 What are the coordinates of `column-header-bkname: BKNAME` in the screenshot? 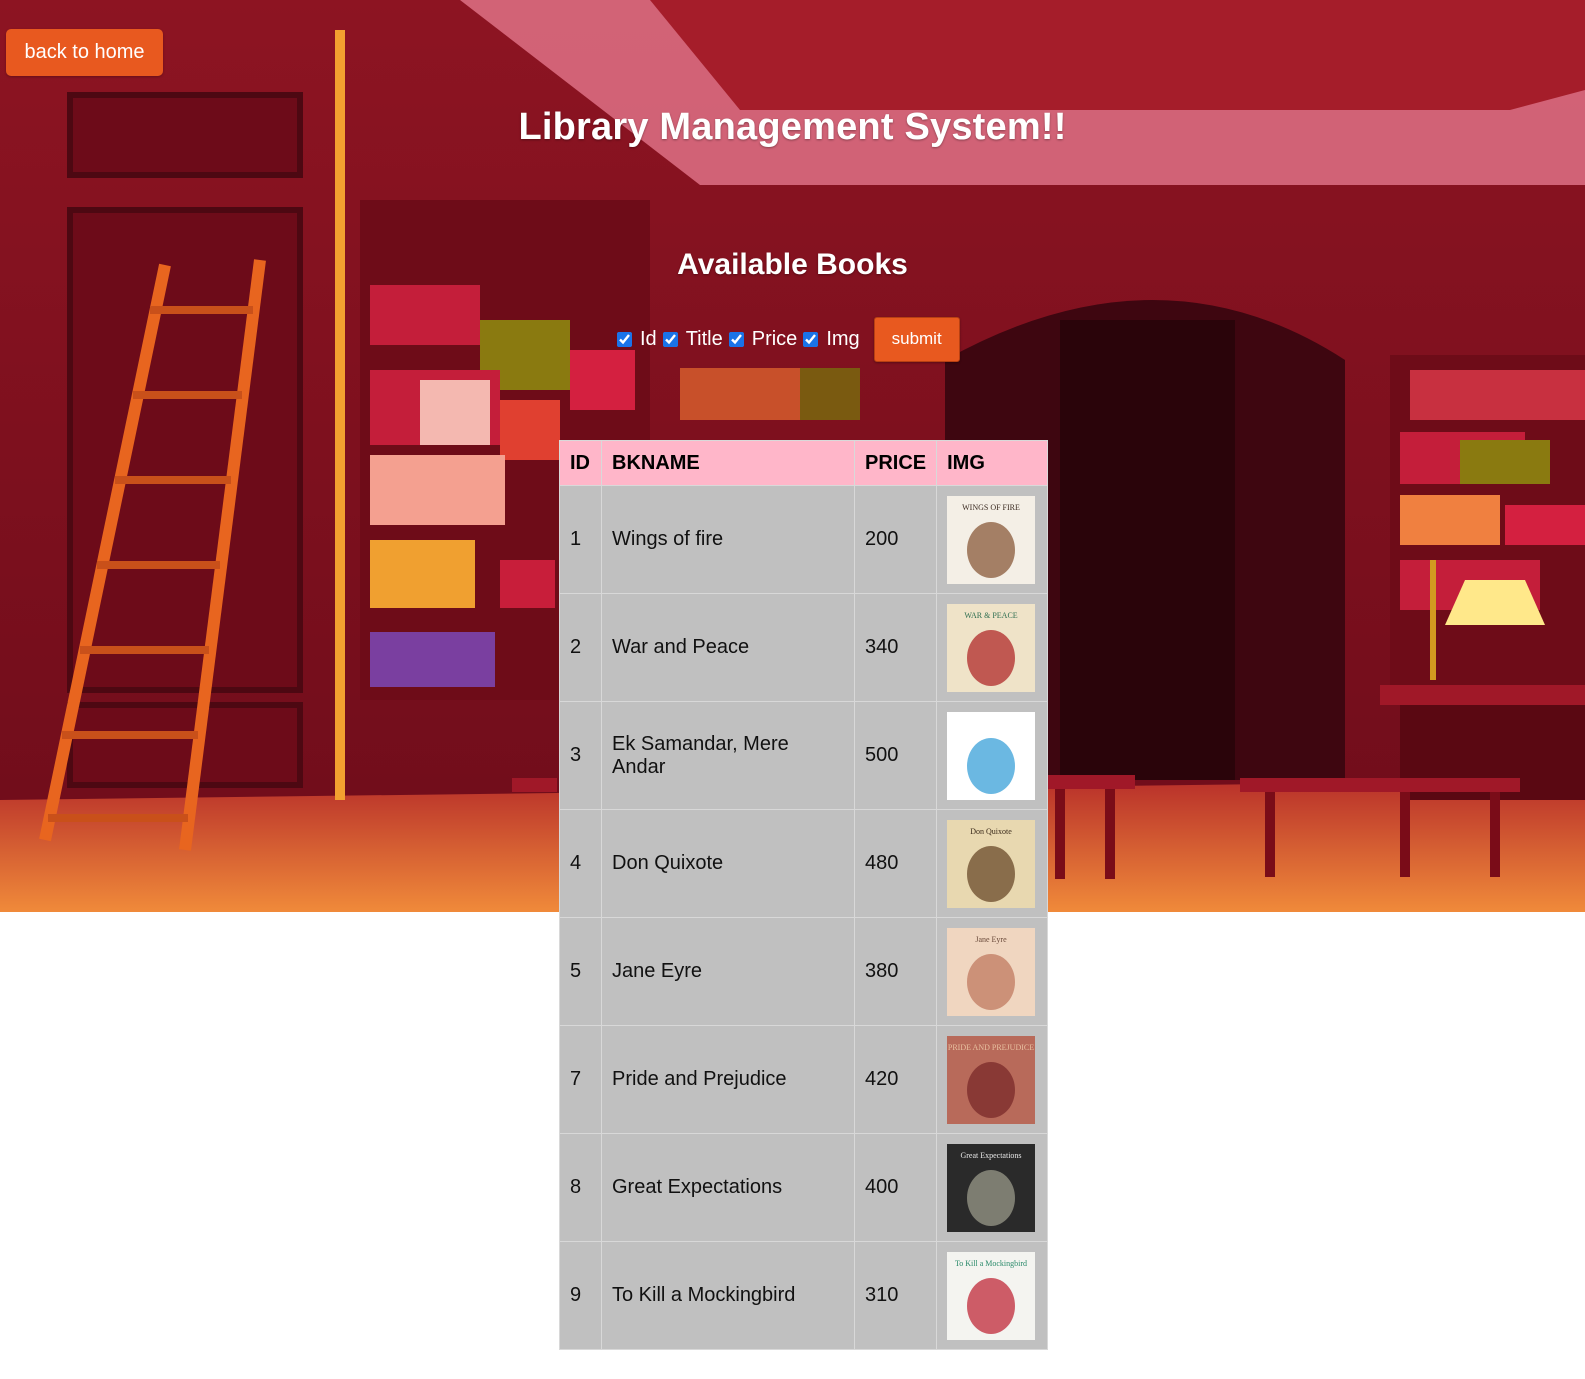 It's located at (728, 463).